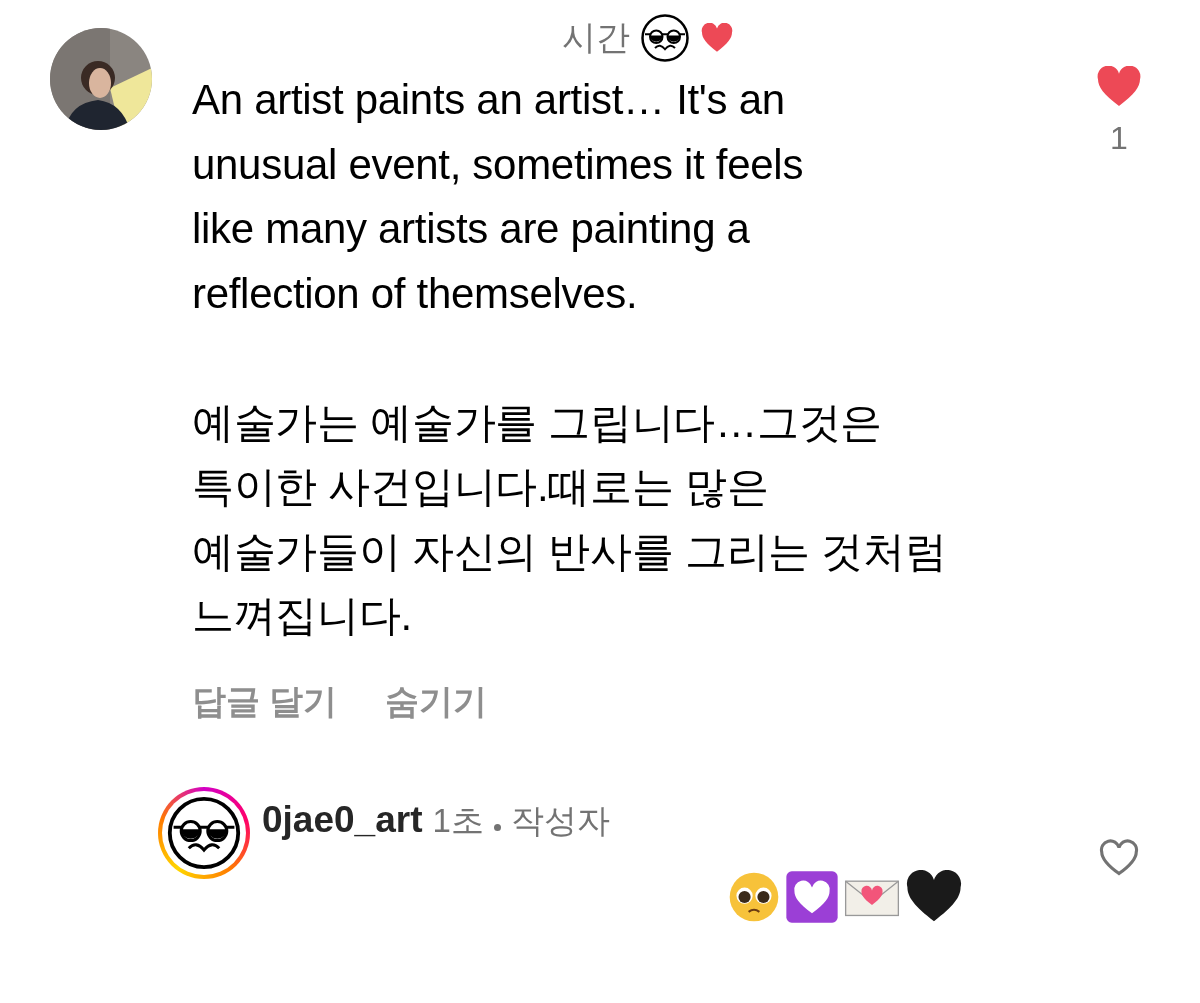 The height and width of the screenshot is (1003, 1200). What do you see at coordinates (458, 820) in the screenshot?
I see `timestamp: 1초` at bounding box center [458, 820].